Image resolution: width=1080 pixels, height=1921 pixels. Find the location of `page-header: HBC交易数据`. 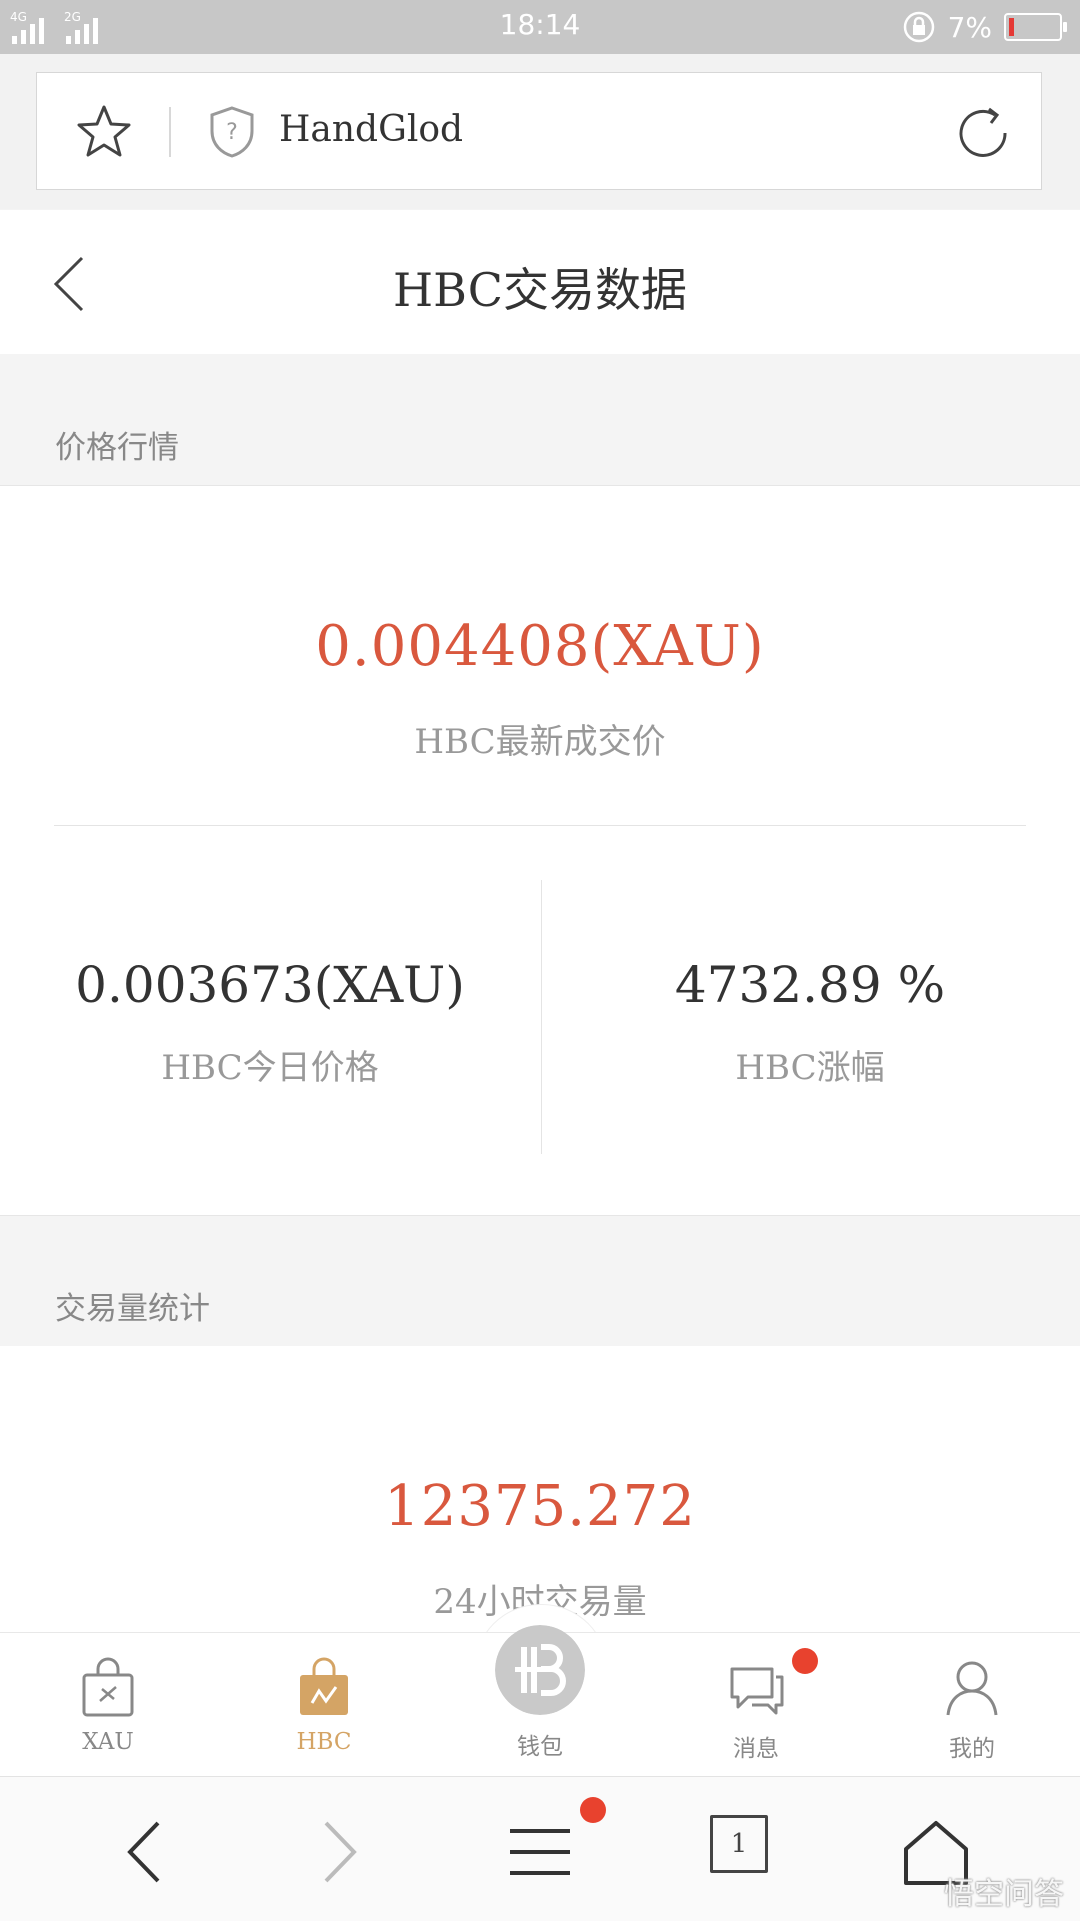

page-header: HBC交易数据 is located at coordinates (540, 282).